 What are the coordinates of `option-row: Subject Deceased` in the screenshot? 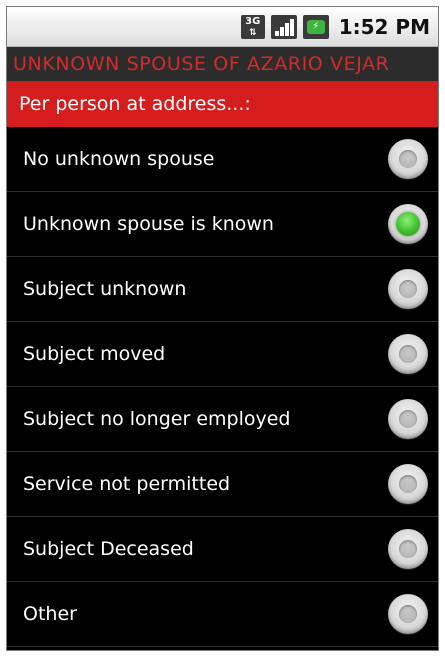 It's located at (222, 549).